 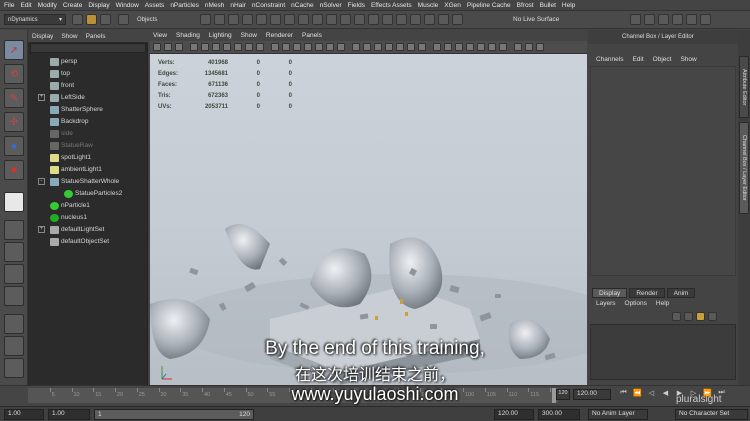 I want to click on outliner-item: nParticle1, so click(x=88, y=205).